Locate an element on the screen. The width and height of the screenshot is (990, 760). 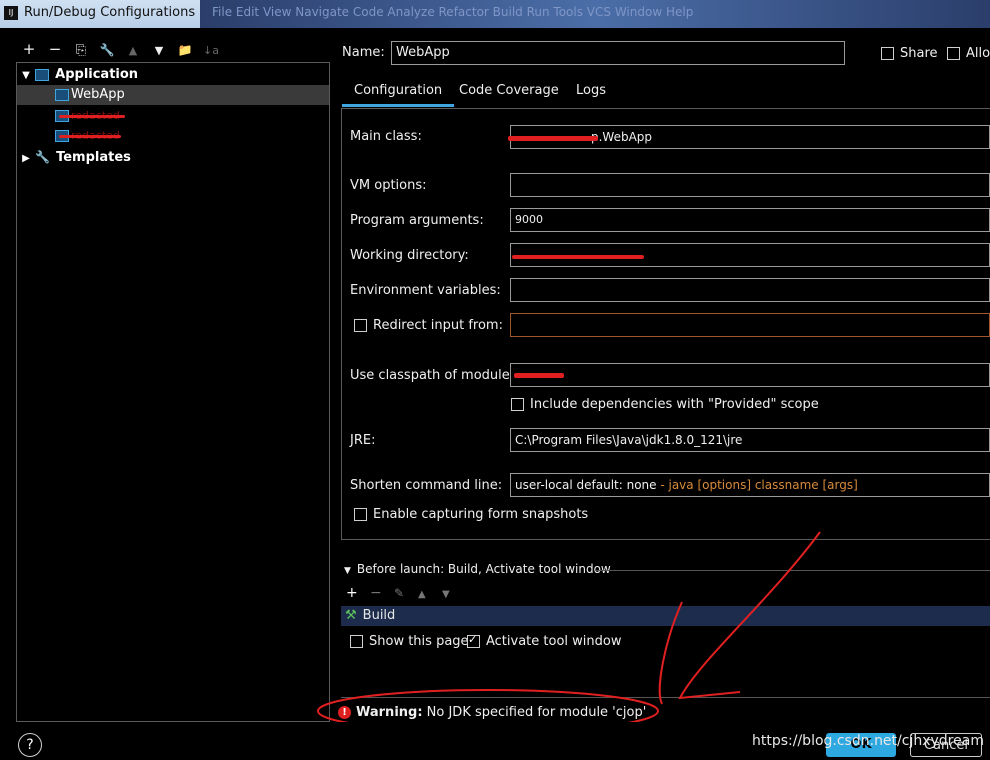
annotation-overlay is located at coordinates (569, 632).